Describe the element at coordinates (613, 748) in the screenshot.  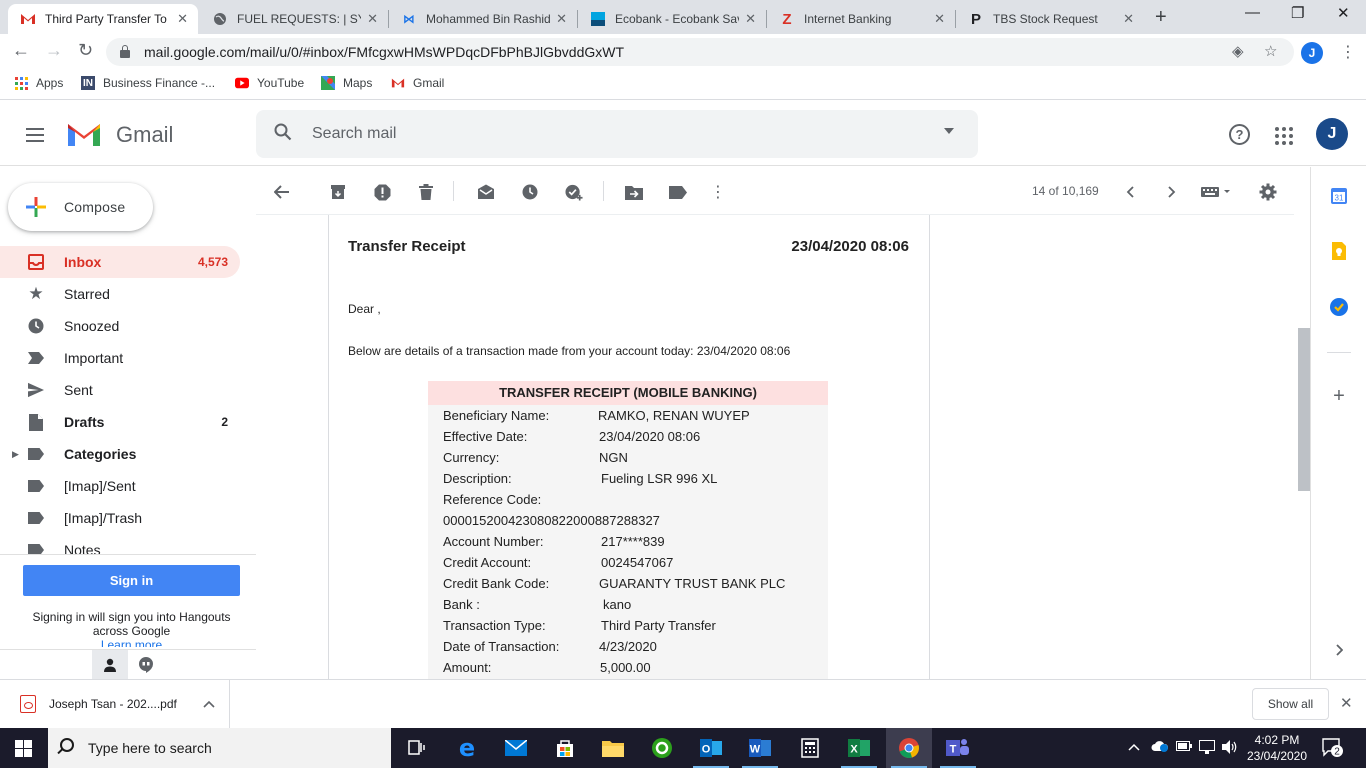
I see `file-explorer-icon` at that location.